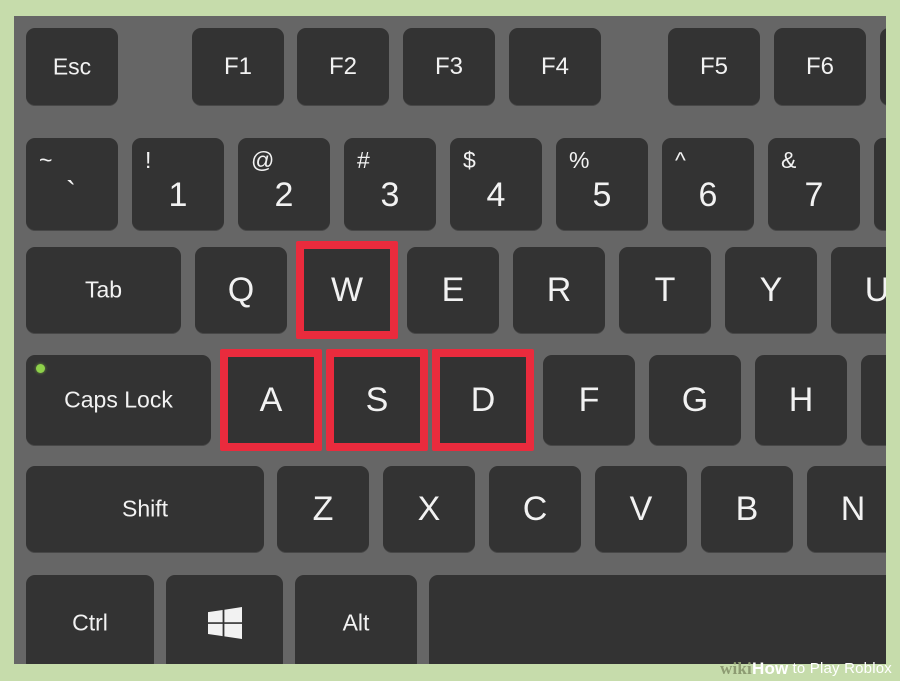 The width and height of the screenshot is (900, 681). I want to click on key-u-label: U, so click(875, 290).